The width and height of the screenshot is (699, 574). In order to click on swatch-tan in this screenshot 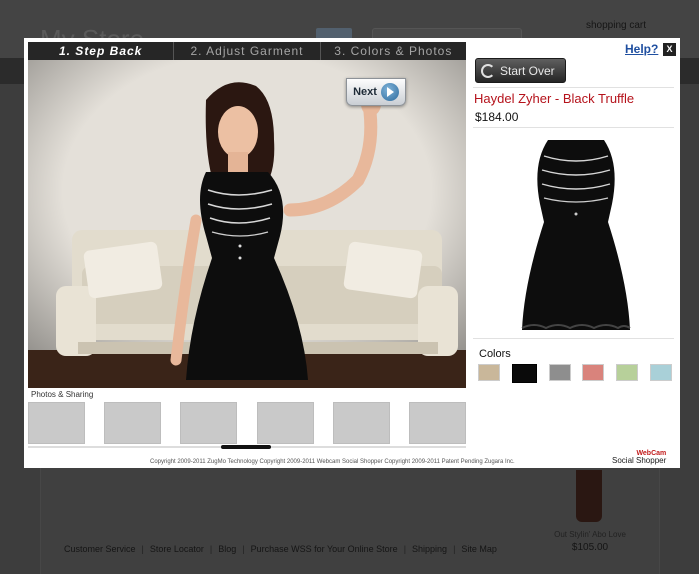, I will do `click(489, 372)`.